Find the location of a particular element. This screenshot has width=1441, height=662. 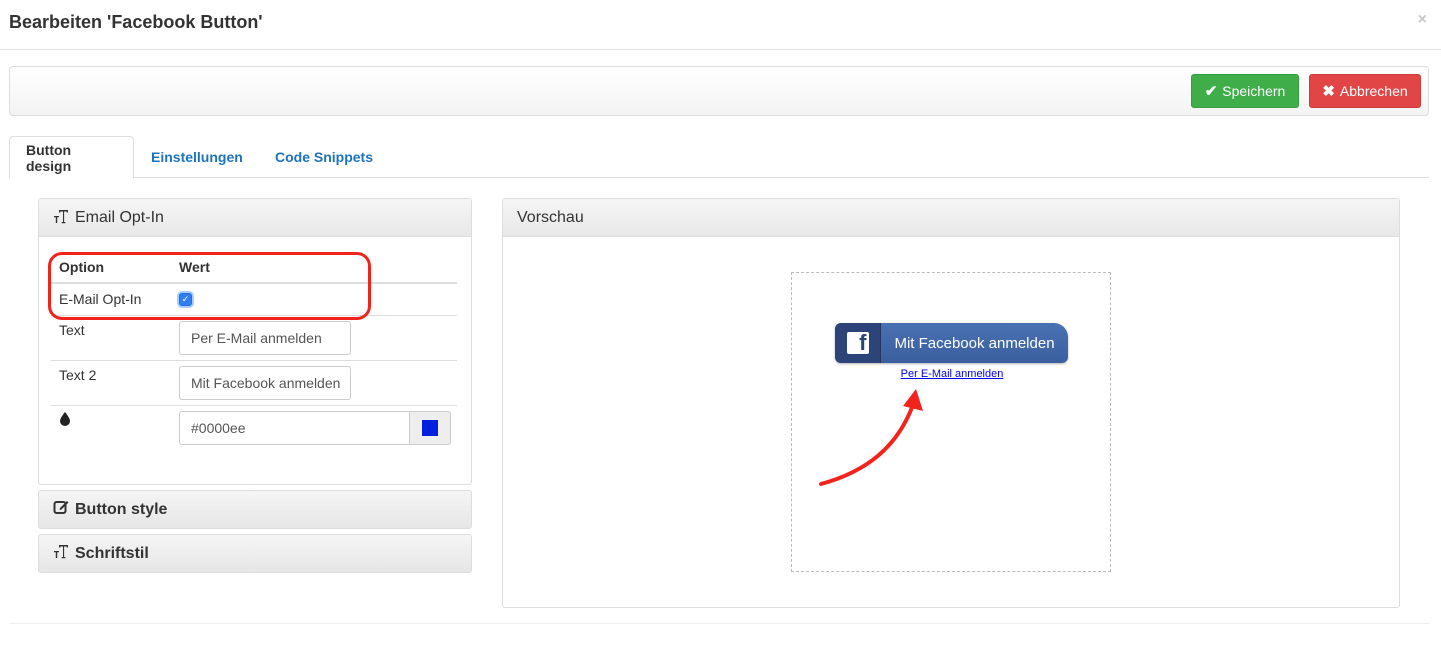

text2-label: Text 2 is located at coordinates (78, 375).